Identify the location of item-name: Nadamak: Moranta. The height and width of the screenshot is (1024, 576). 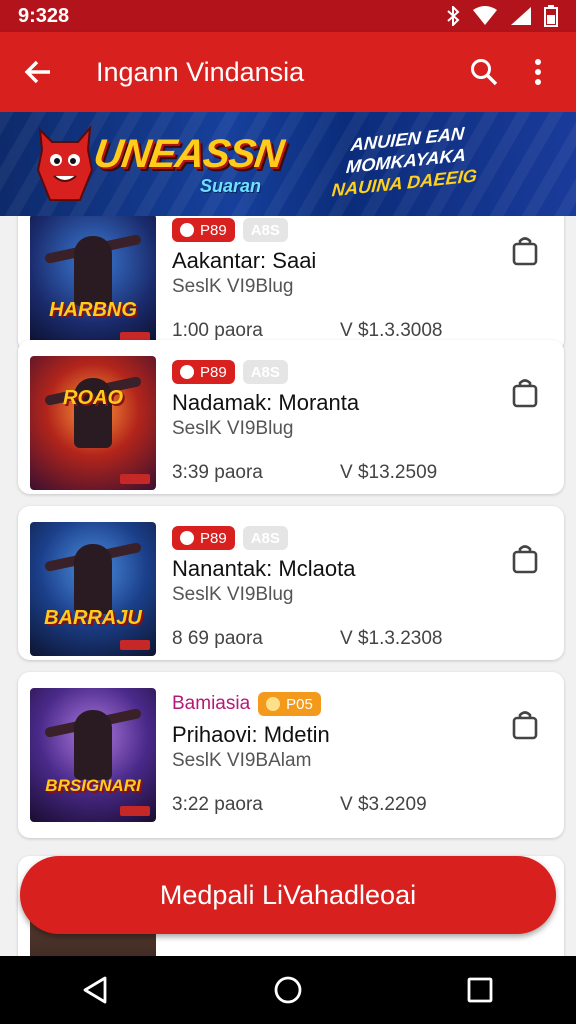
(266, 402).